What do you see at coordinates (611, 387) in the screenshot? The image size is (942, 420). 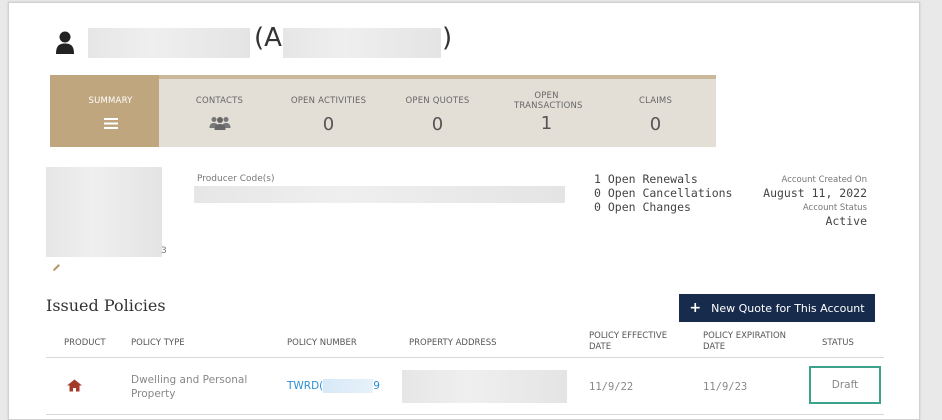 I see `policy-effective-date: 11/9/22` at bounding box center [611, 387].